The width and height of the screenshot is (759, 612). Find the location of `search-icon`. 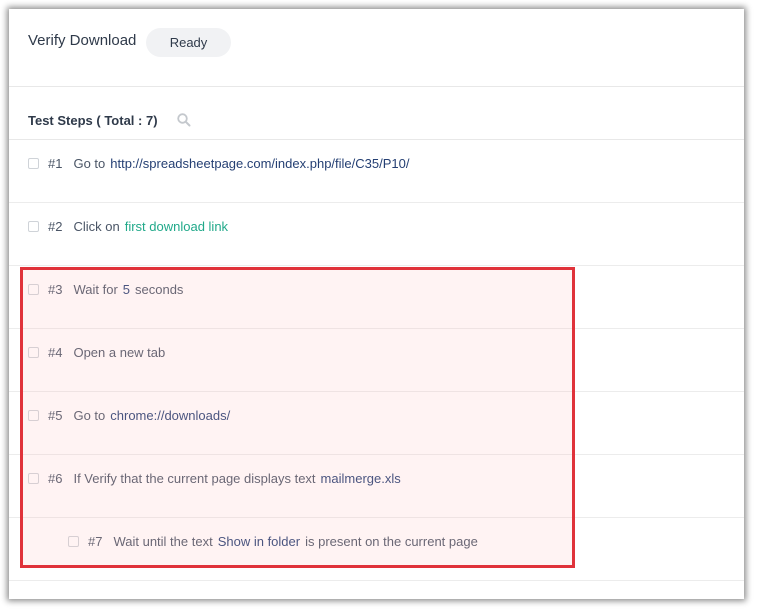

search-icon is located at coordinates (184, 120).